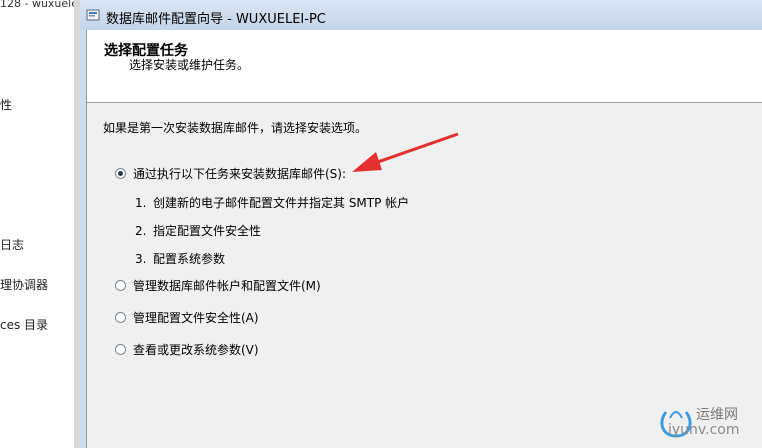 Image resolution: width=762 pixels, height=448 pixels. Describe the element at coordinates (717, 415) in the screenshot. I see `watermark-text: 运维网` at that location.